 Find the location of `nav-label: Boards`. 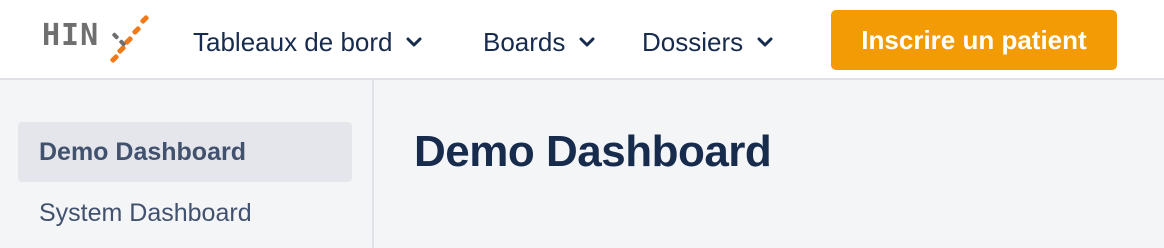

nav-label: Boards is located at coordinates (524, 41).